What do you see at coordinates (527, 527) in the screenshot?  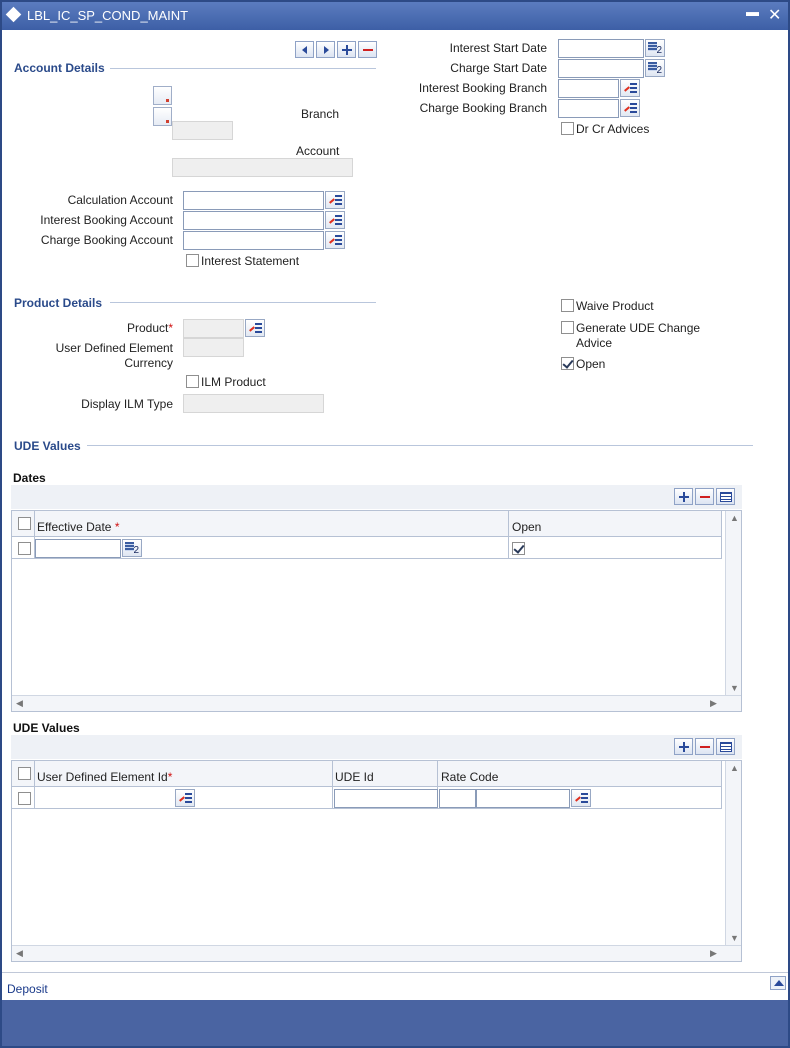 I see `open-column-header: Open` at bounding box center [527, 527].